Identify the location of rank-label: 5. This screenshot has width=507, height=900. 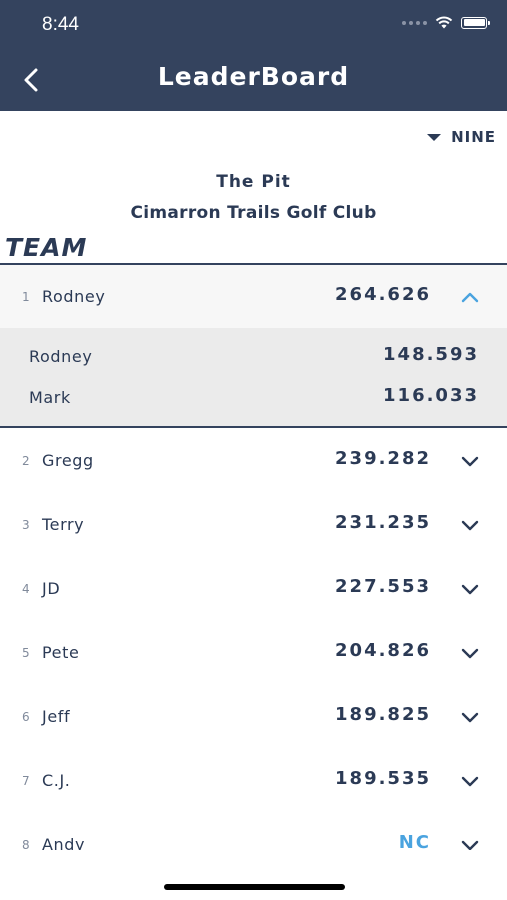
(26, 653).